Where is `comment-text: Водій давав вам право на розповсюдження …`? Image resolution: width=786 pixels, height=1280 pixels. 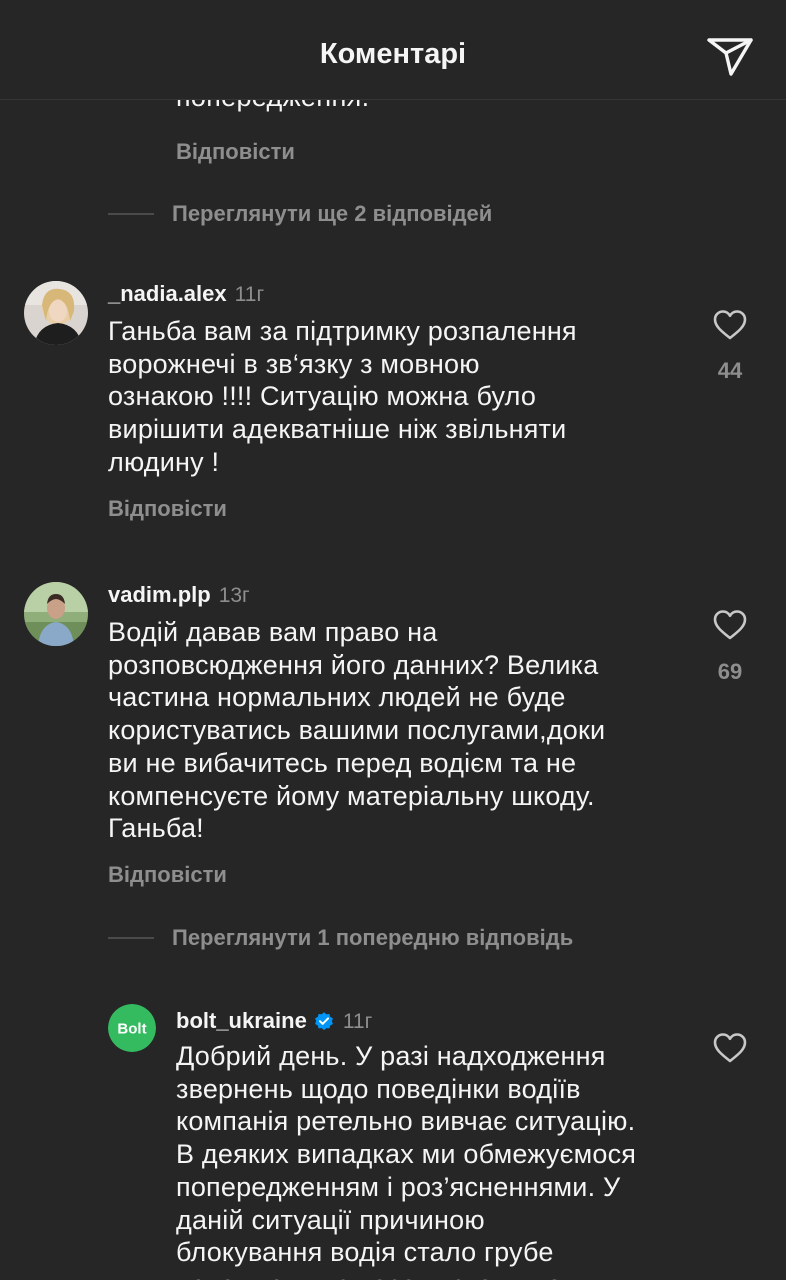 comment-text: Водій давав вам право на розповсюдження … is located at coordinates (357, 730).